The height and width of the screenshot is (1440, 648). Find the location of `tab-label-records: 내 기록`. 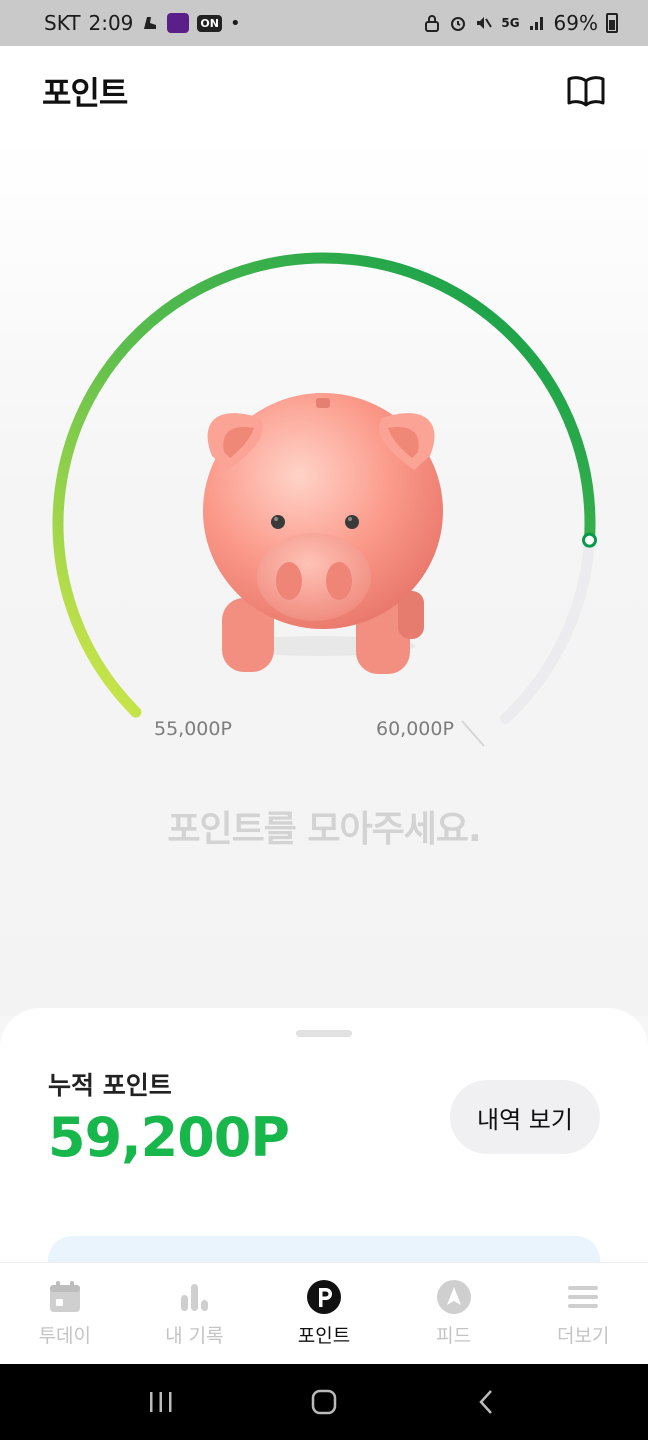

tab-label-records: 내 기록 is located at coordinates (194, 1336).